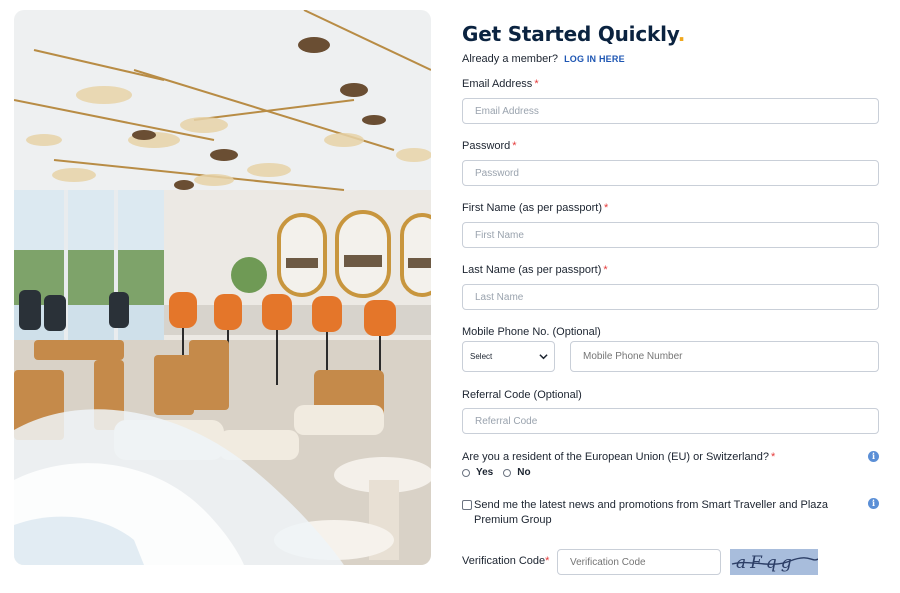 This screenshot has width=900, height=593. What do you see at coordinates (485, 472) in the screenshot?
I see `radio-yes-label: Yes` at bounding box center [485, 472].